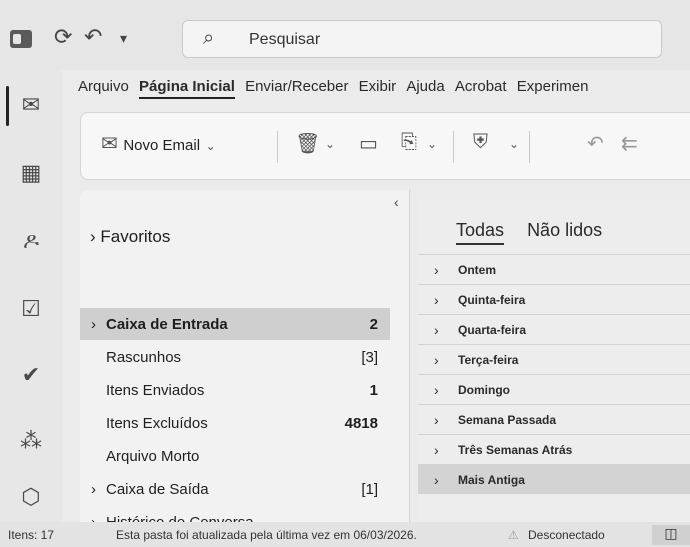  I want to click on app-nav-bar: ✉ ▦ ዶ ☑ ✔ ⁂ ⬡, so click(31, 296).